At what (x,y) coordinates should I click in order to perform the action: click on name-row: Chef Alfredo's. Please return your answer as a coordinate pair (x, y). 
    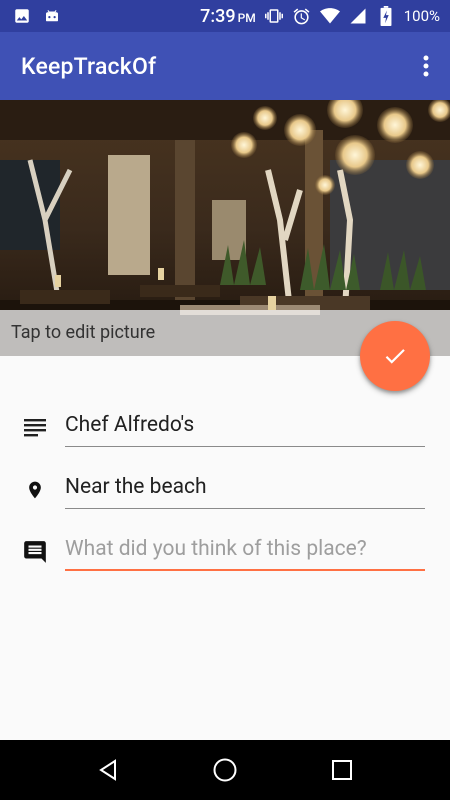
    Looking at the image, I should click on (225, 431).